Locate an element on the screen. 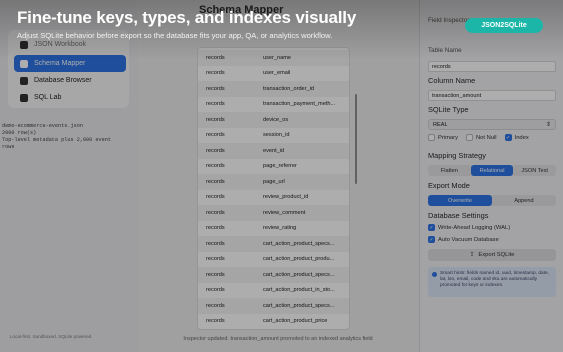 The height and width of the screenshot is (352, 563). table-name-label: Table Name is located at coordinates (445, 50).